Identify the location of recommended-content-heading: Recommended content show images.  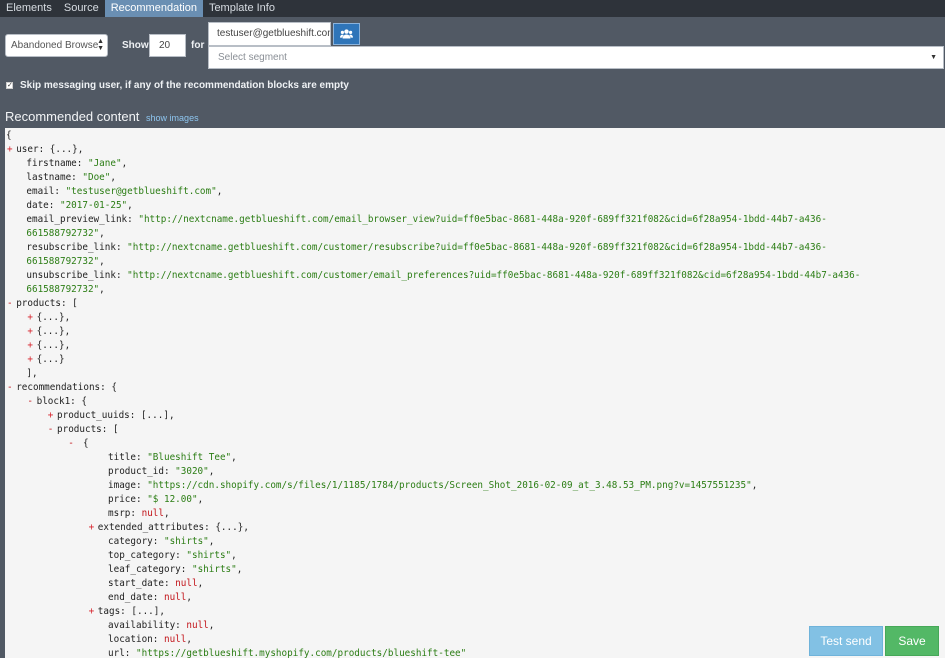
(102, 116).